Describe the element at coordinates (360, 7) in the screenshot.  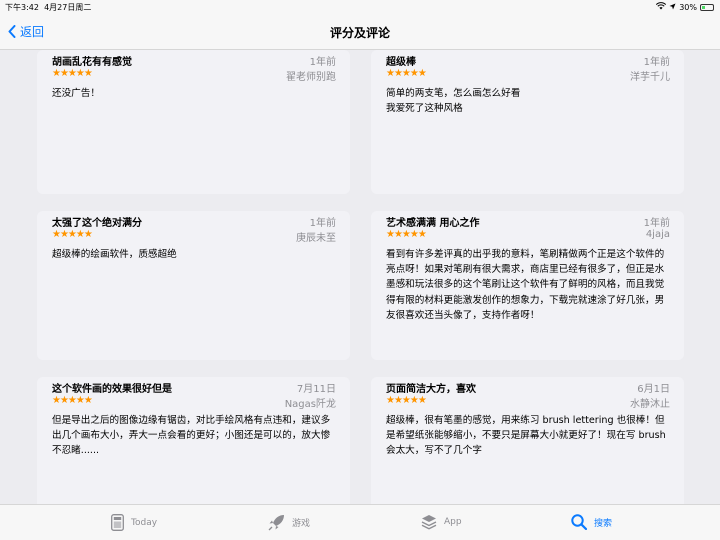
I see `status-bar: 下午3:42 4月27日周二 30%` at that location.